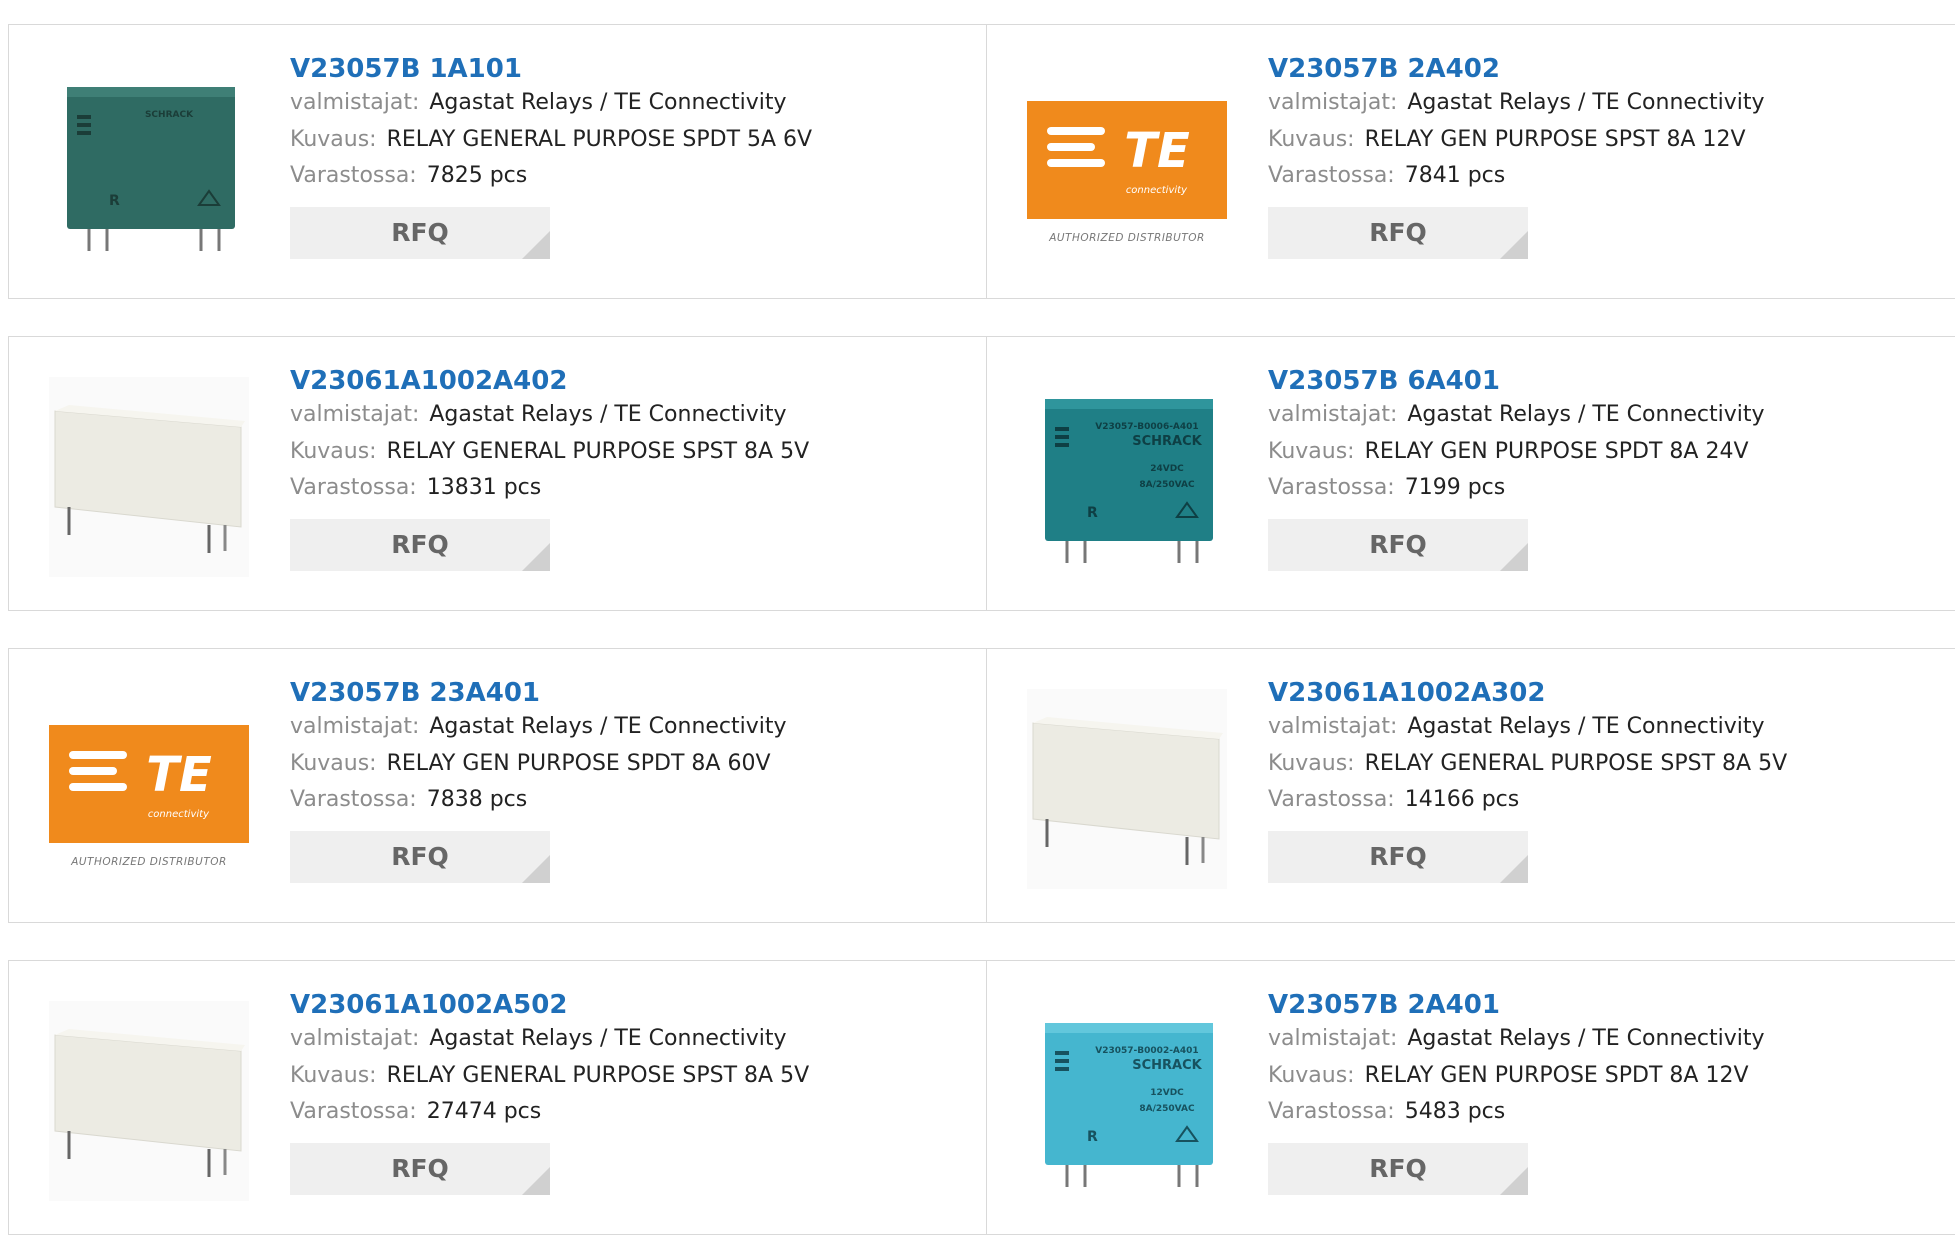 This screenshot has width=1955, height=1235. I want to click on description-value: RELAY GEN PURPOSE SPST 8A 12V, so click(1555, 139).